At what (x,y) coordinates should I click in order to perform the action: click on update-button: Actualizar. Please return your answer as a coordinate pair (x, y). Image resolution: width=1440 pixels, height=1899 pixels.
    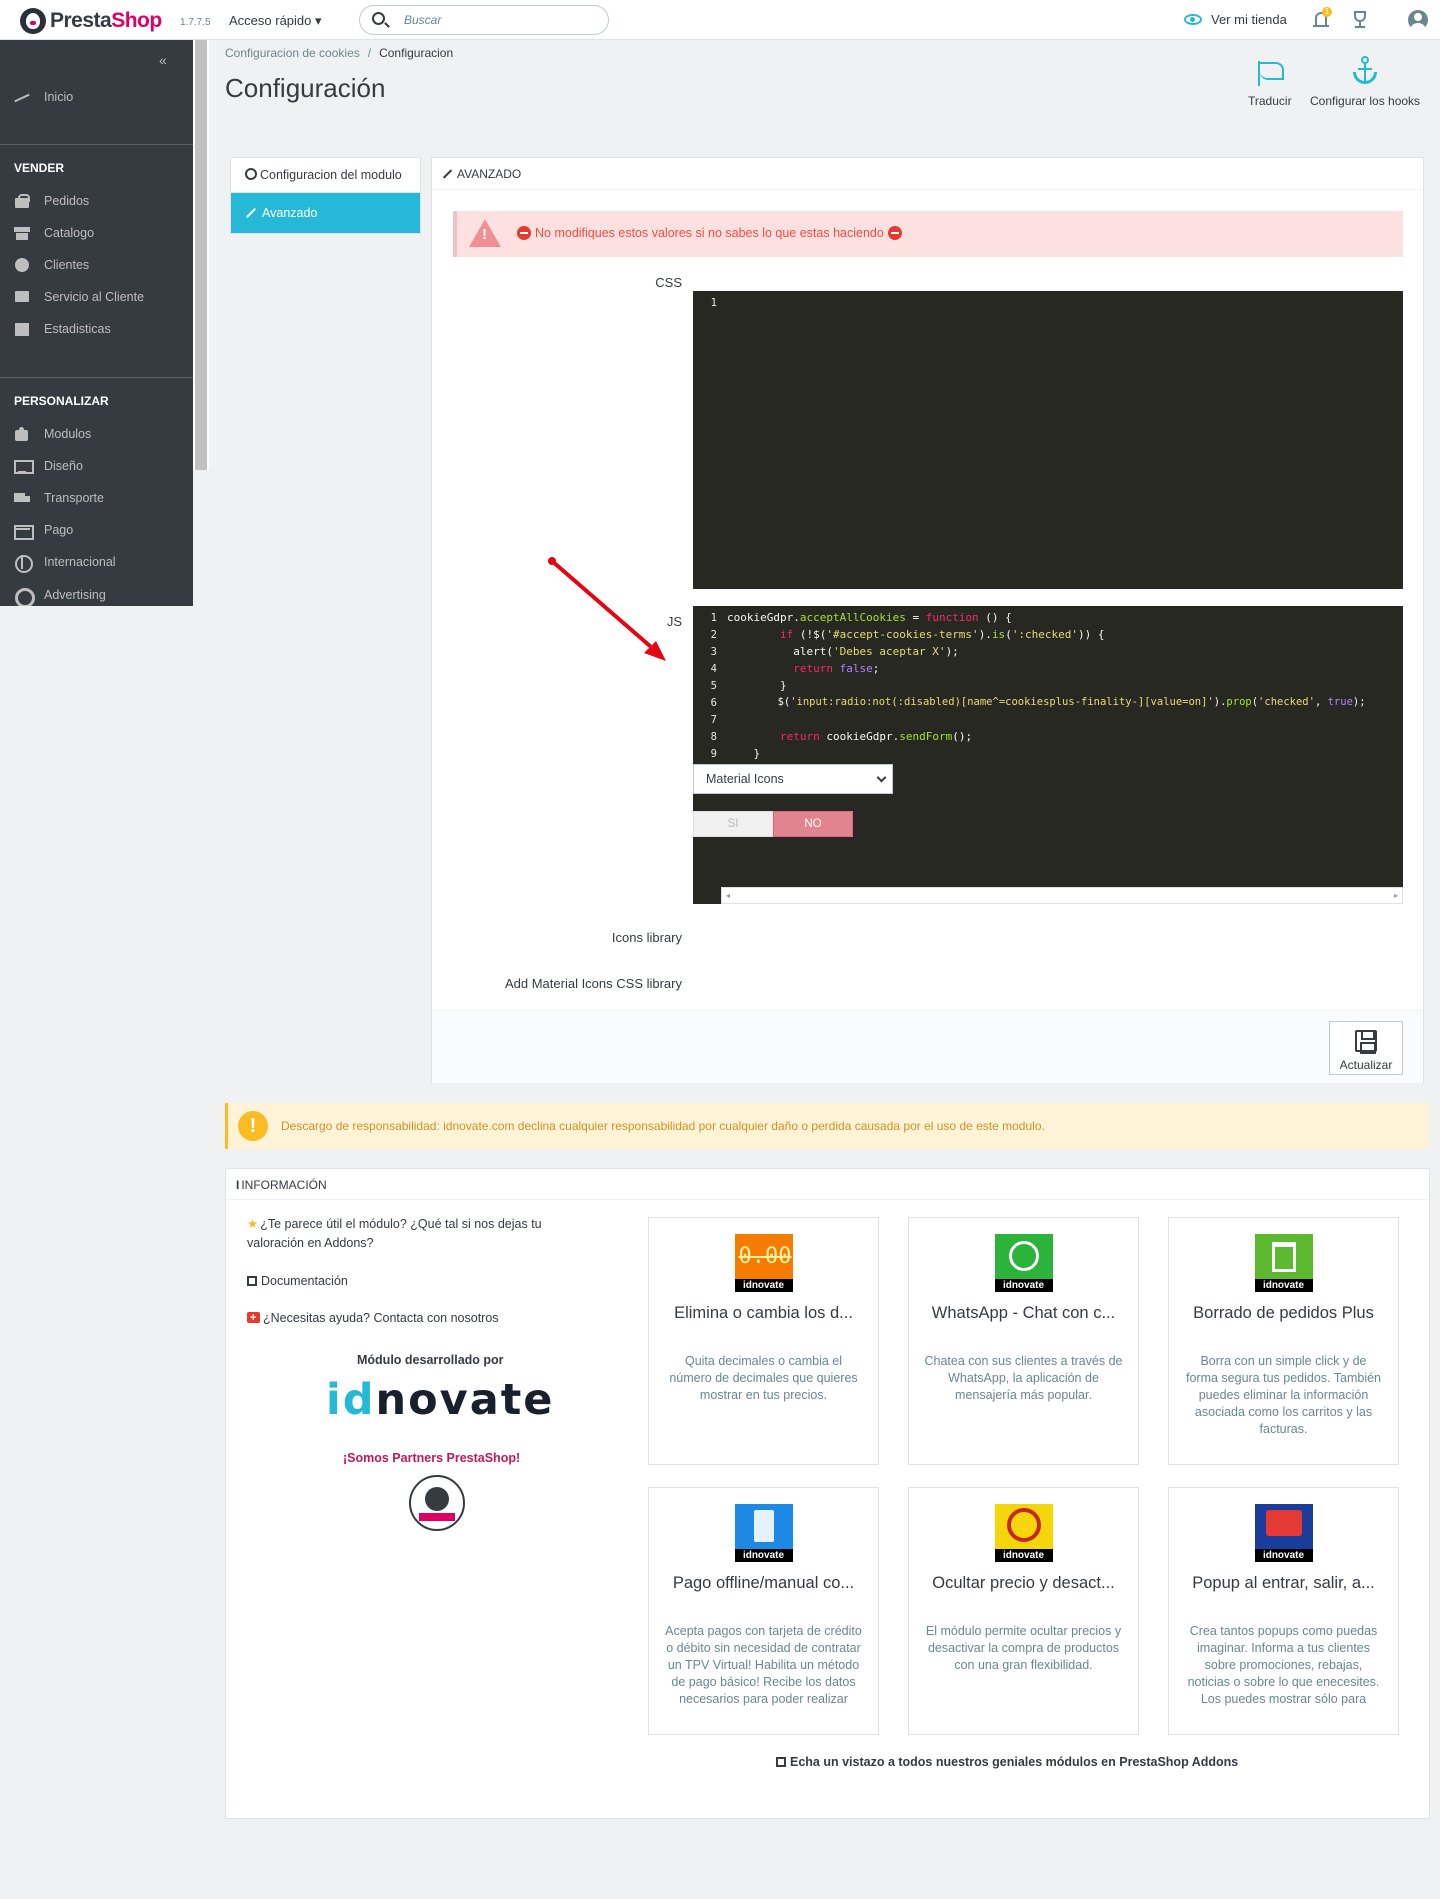
    Looking at the image, I should click on (1366, 1048).